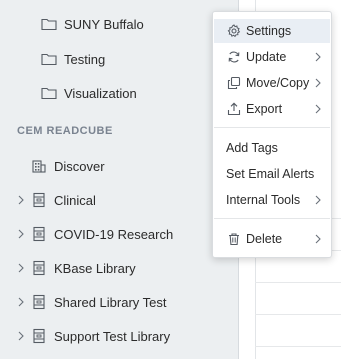 This screenshot has width=341, height=359. Describe the element at coordinates (95, 268) in the screenshot. I see `sidebar-item-label: KBase Library` at that location.